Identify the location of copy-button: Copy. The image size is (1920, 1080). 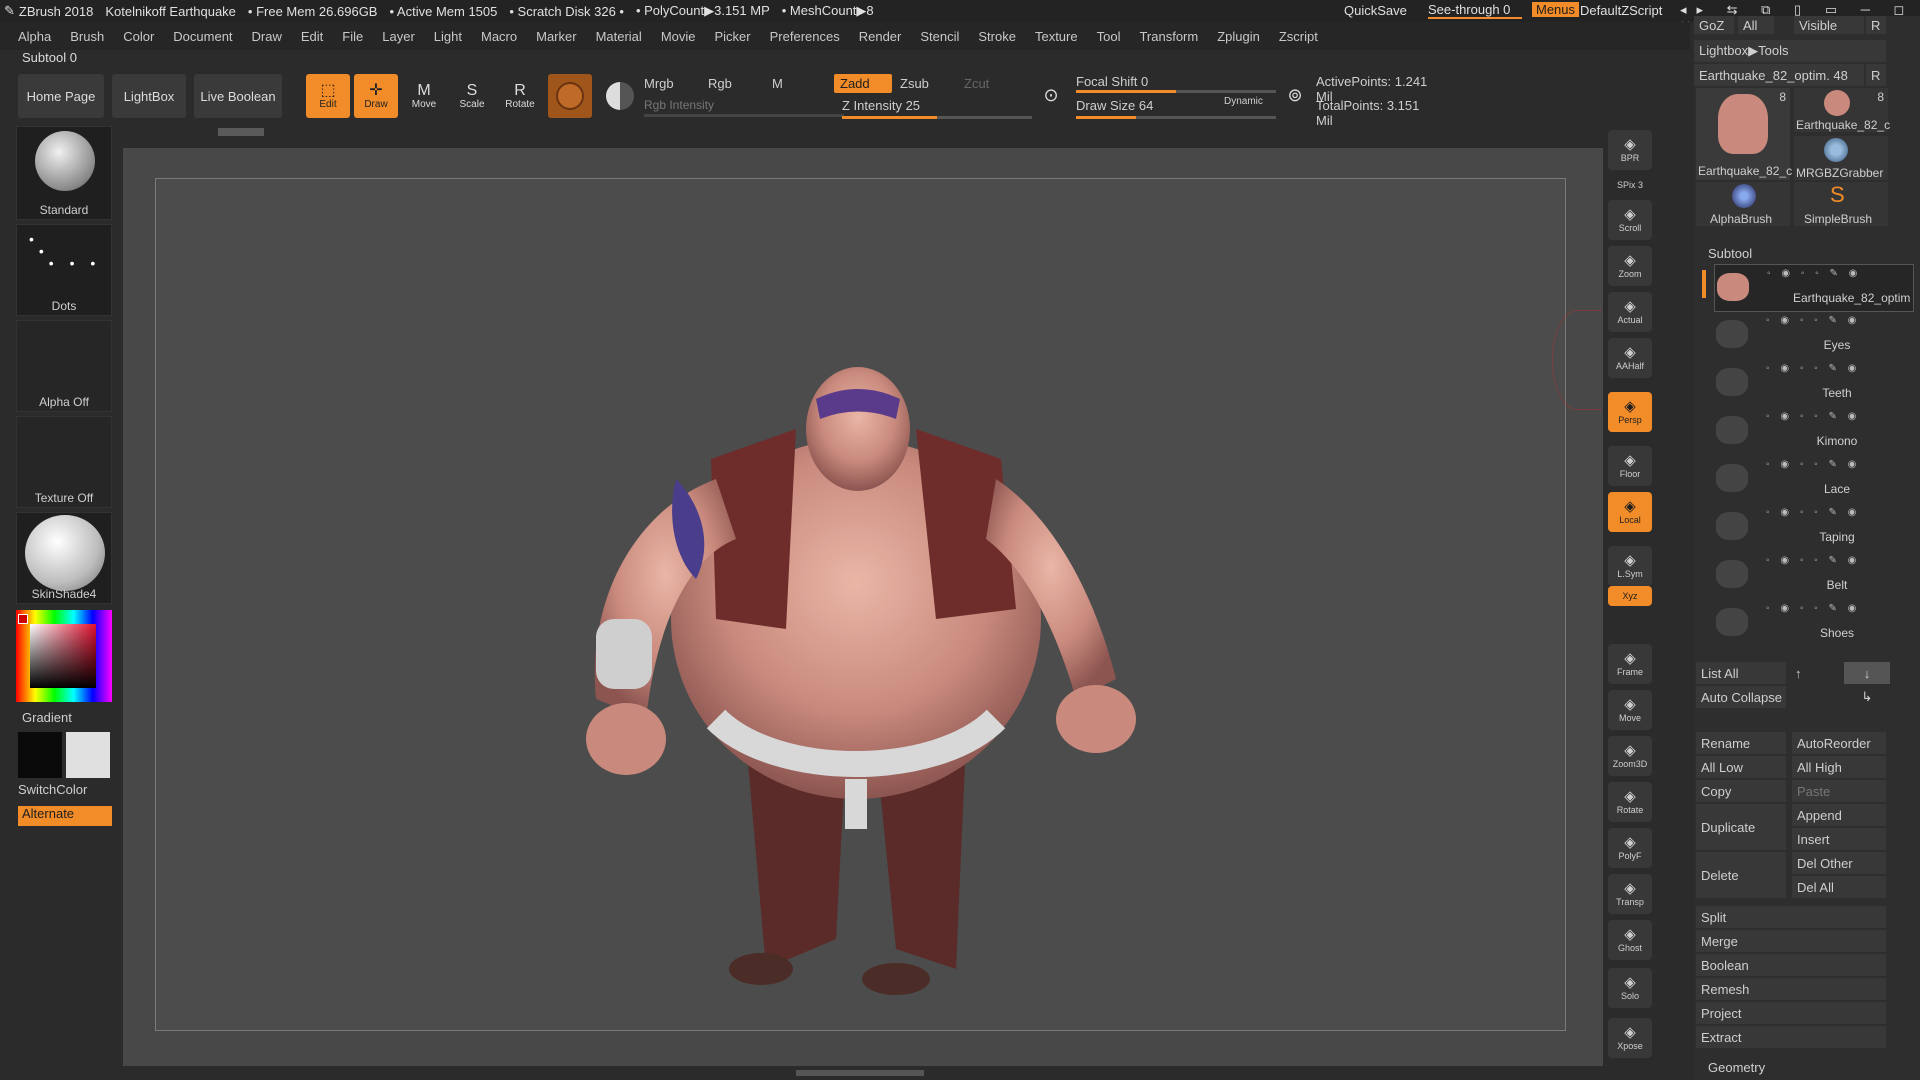
(1741, 791).